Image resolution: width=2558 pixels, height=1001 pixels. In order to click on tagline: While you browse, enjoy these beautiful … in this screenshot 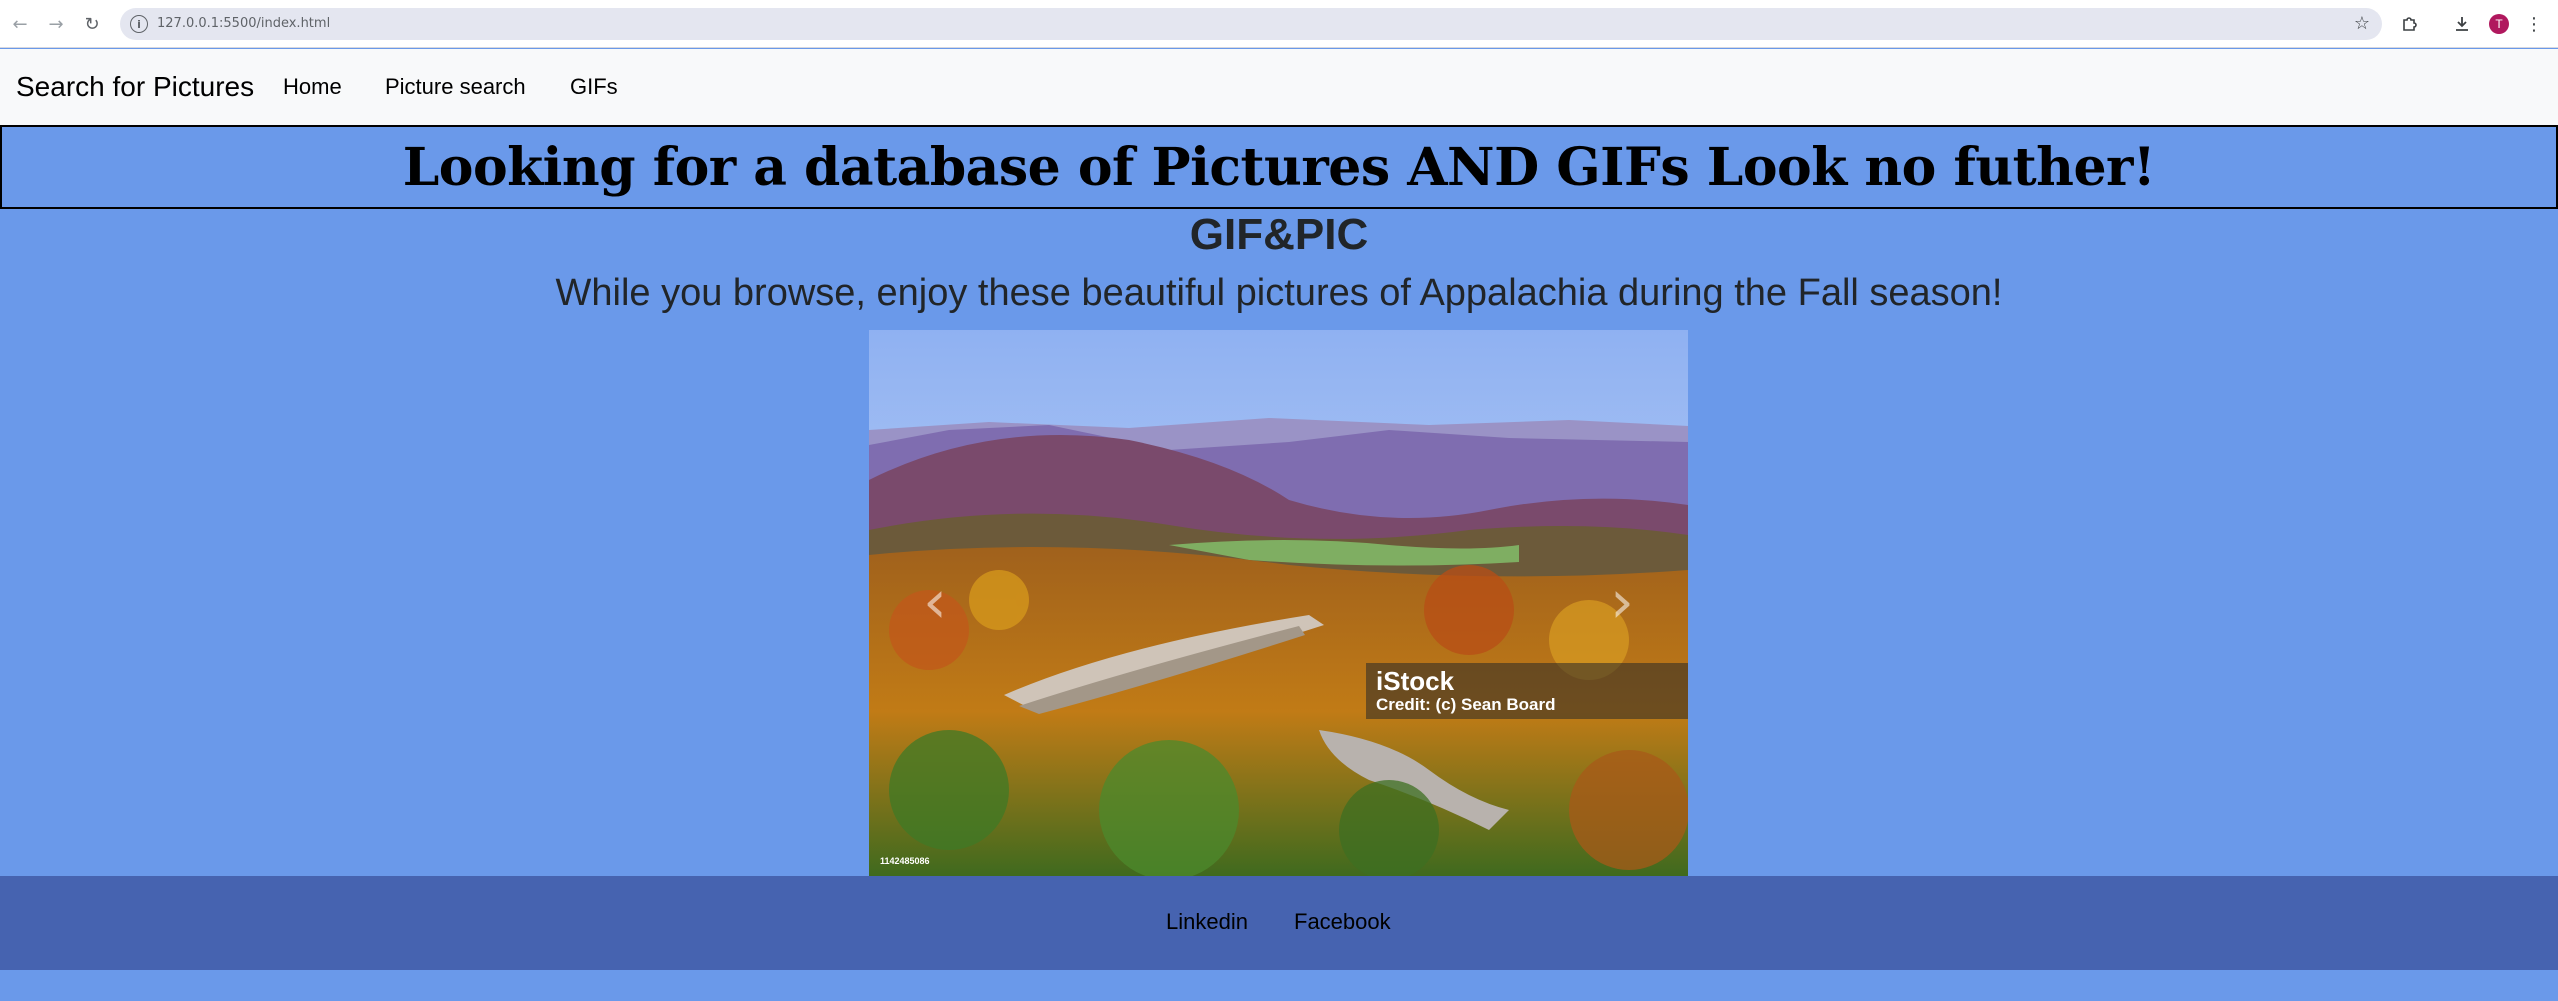, I will do `click(1279, 293)`.